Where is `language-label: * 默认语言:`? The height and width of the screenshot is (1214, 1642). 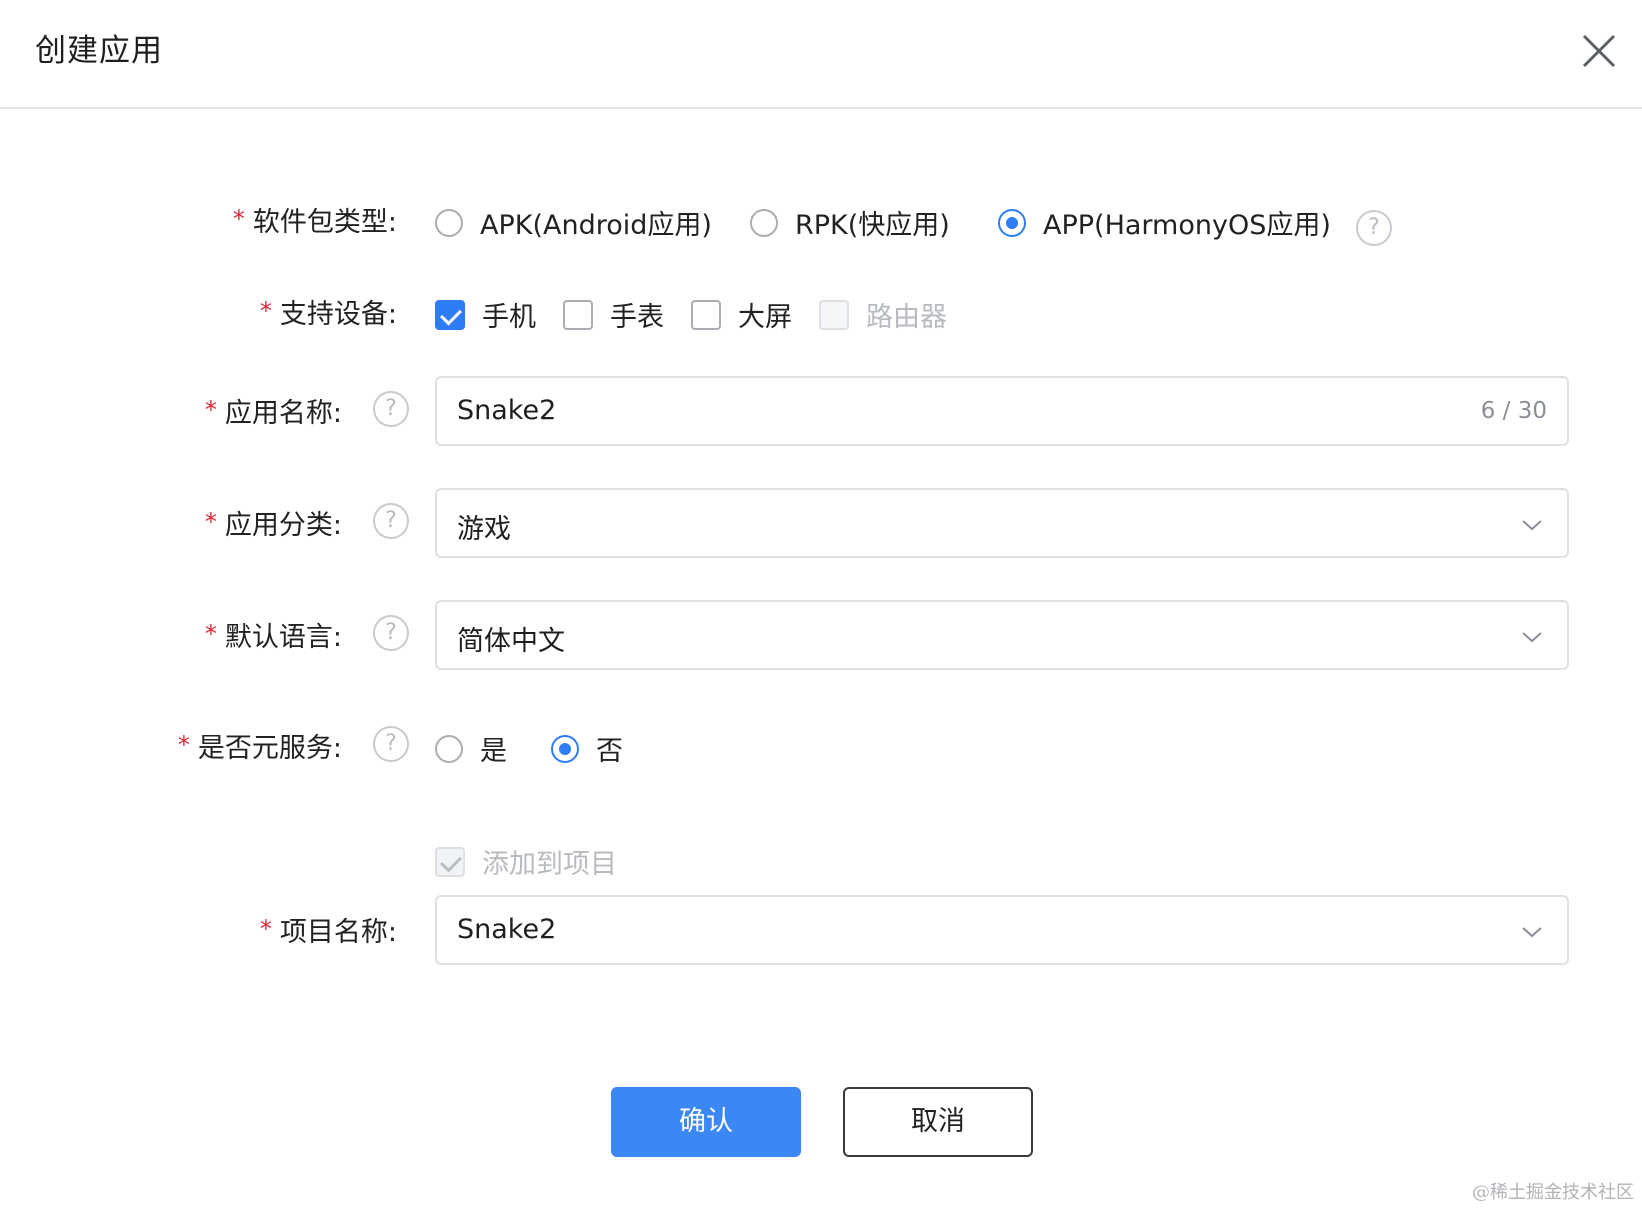 language-label: * 默认语言: is located at coordinates (273, 636).